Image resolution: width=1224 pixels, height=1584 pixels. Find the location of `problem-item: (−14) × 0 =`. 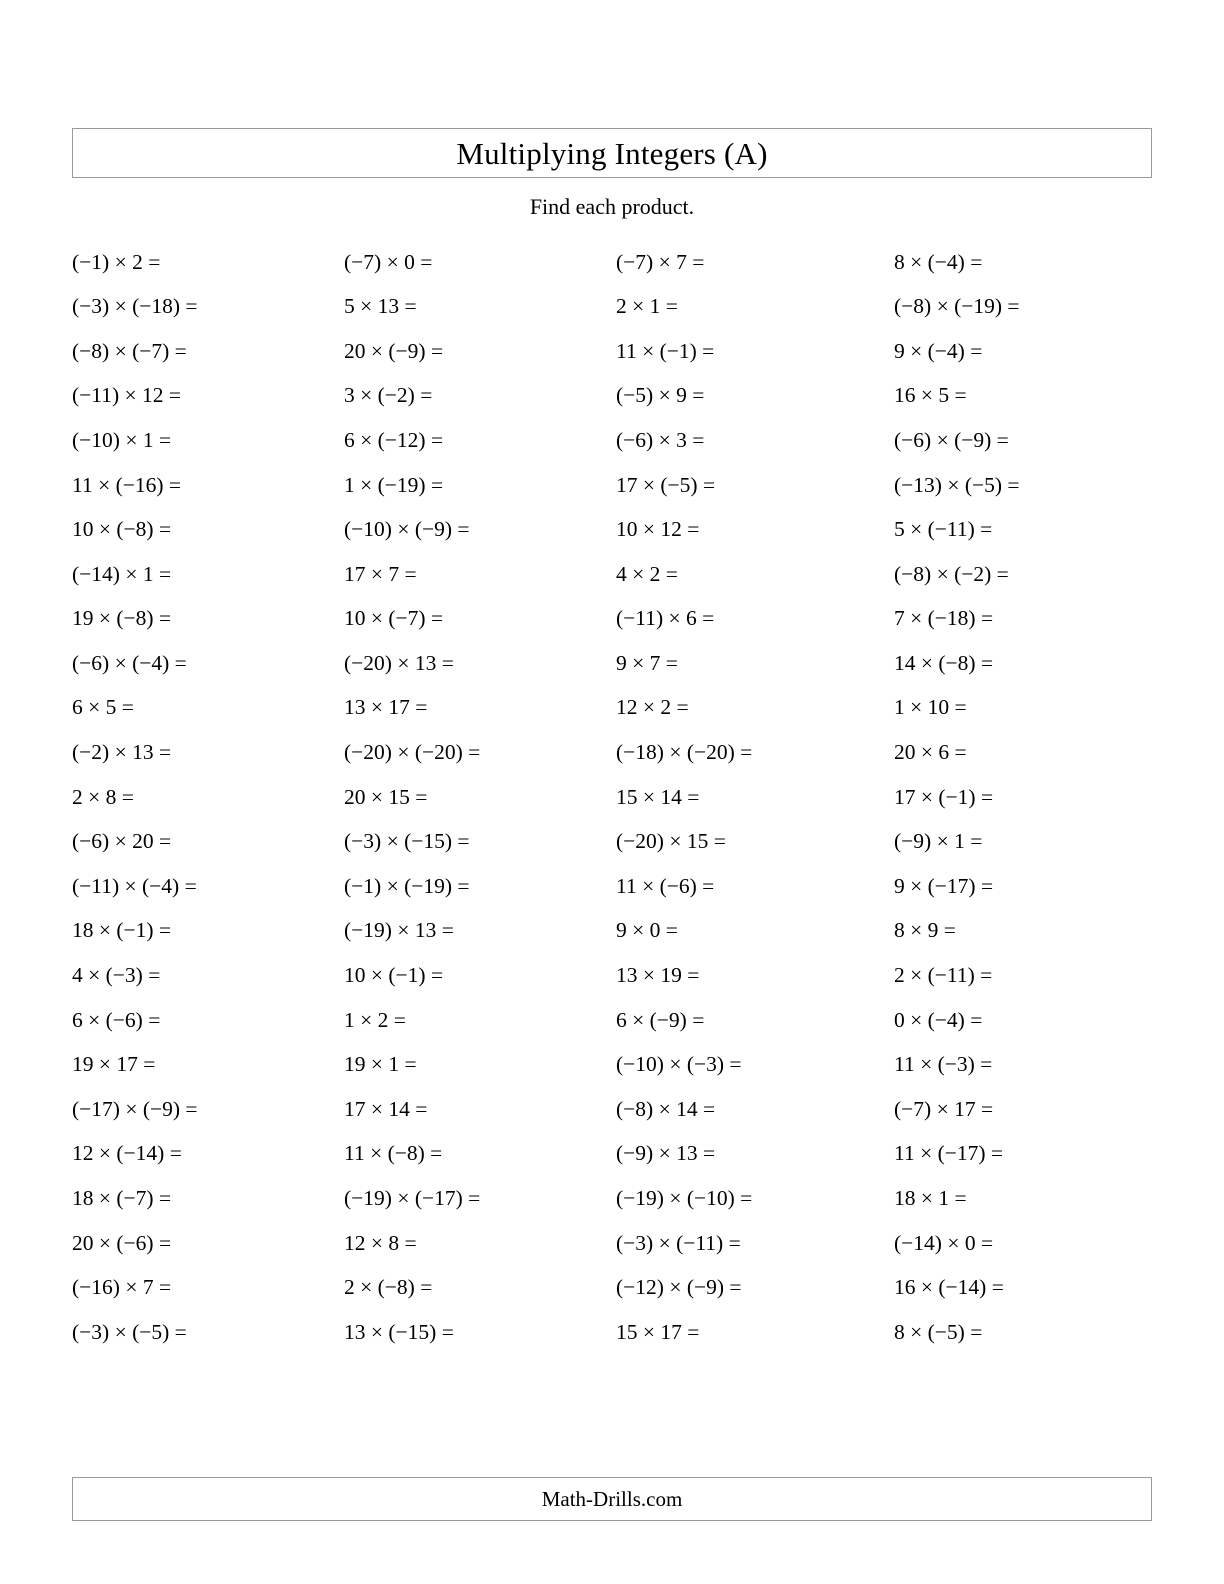

problem-item: (−14) × 0 = is located at coordinates (944, 1242).